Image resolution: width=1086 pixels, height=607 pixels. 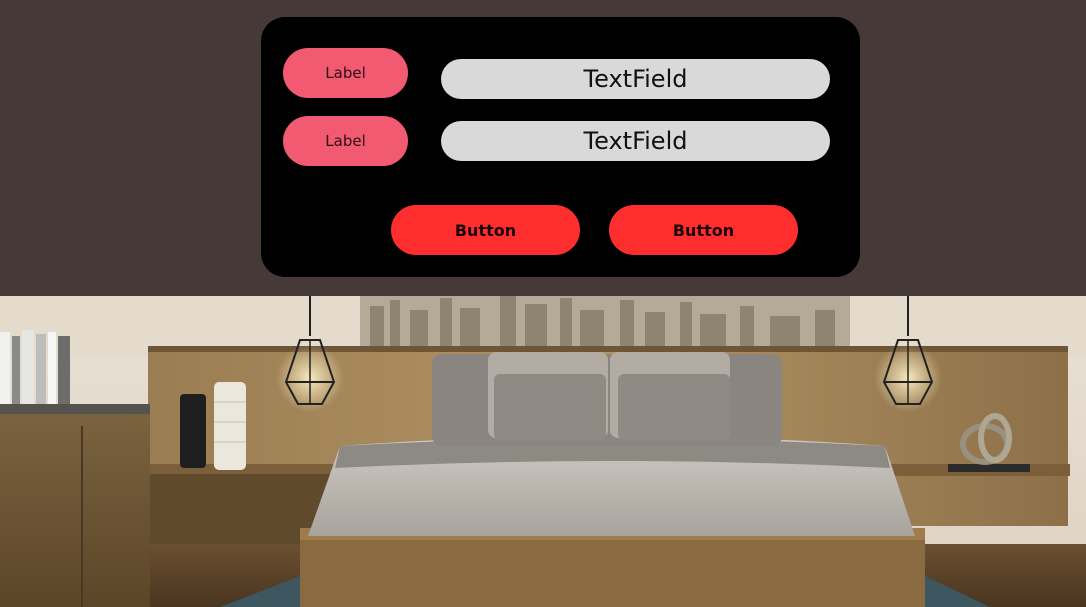 What do you see at coordinates (345, 141) in the screenshot?
I see `label-2: Label` at bounding box center [345, 141].